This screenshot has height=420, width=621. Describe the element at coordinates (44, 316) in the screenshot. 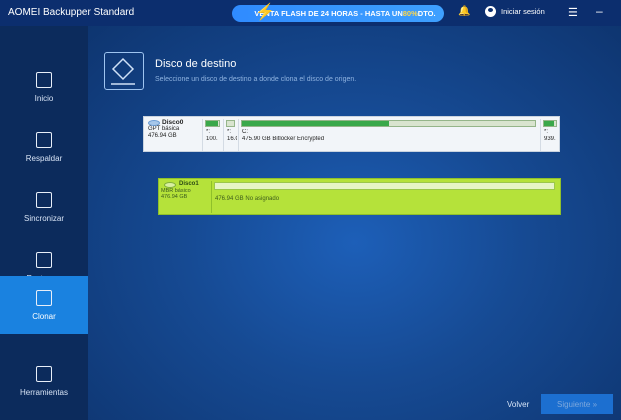

I see `sidebar-item-label: Clonar` at that location.